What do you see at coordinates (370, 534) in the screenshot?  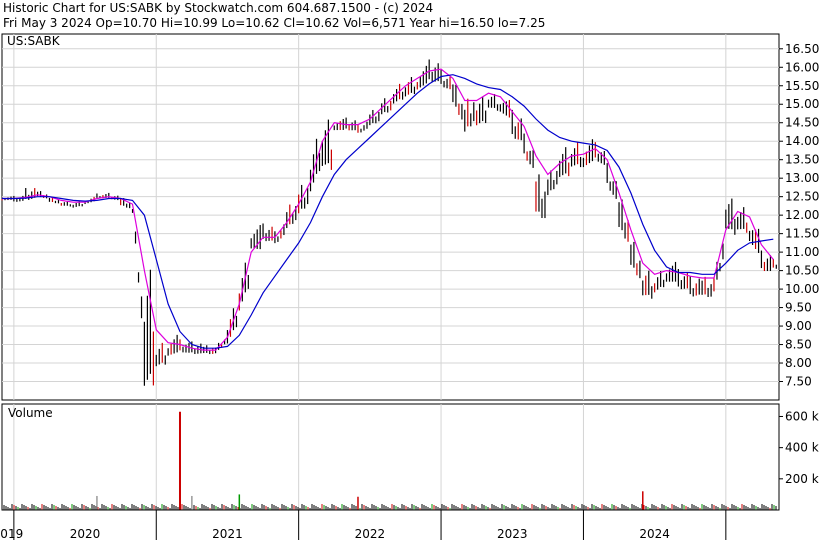 I see `x-tick-label: 2022` at bounding box center [370, 534].